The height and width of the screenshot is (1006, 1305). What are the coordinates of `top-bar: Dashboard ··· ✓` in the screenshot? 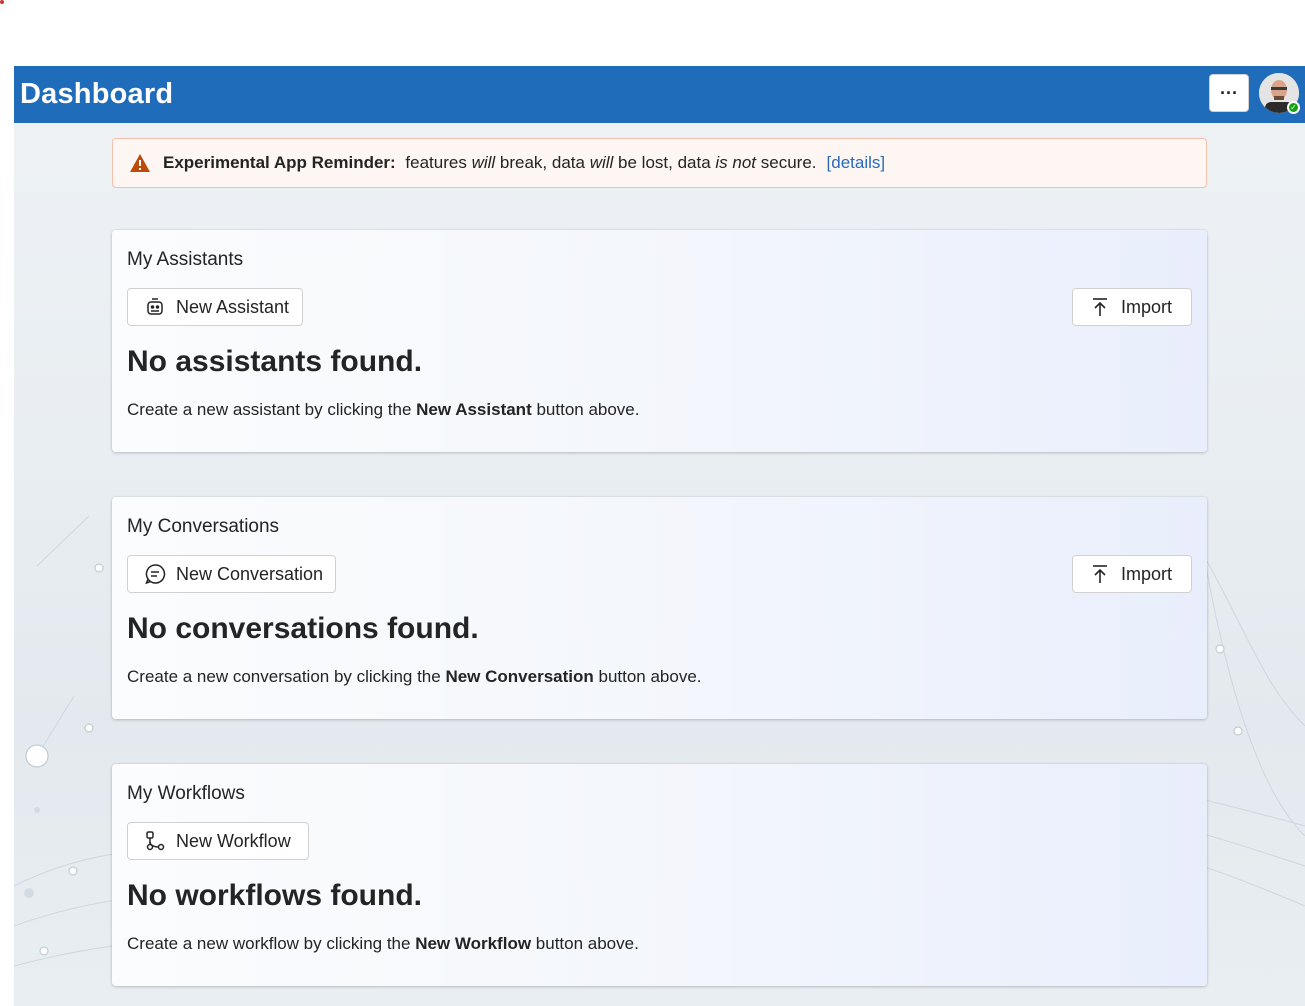 It's located at (659, 94).